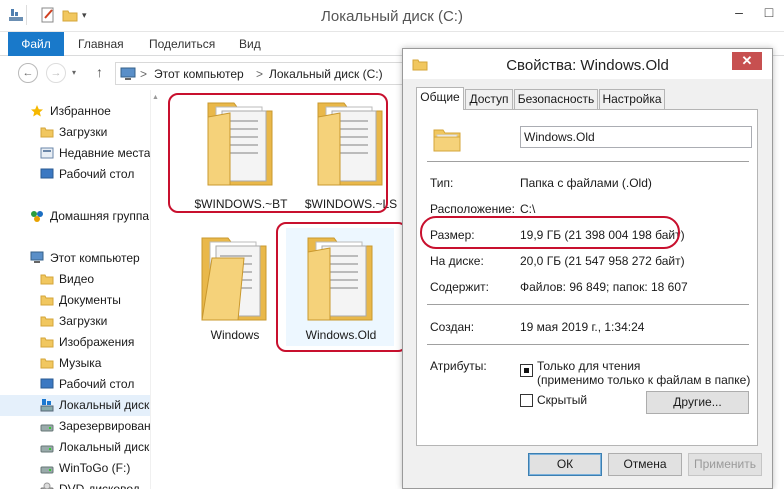 The height and width of the screenshot is (489, 784). I want to click on forward-button: →, so click(56, 73).